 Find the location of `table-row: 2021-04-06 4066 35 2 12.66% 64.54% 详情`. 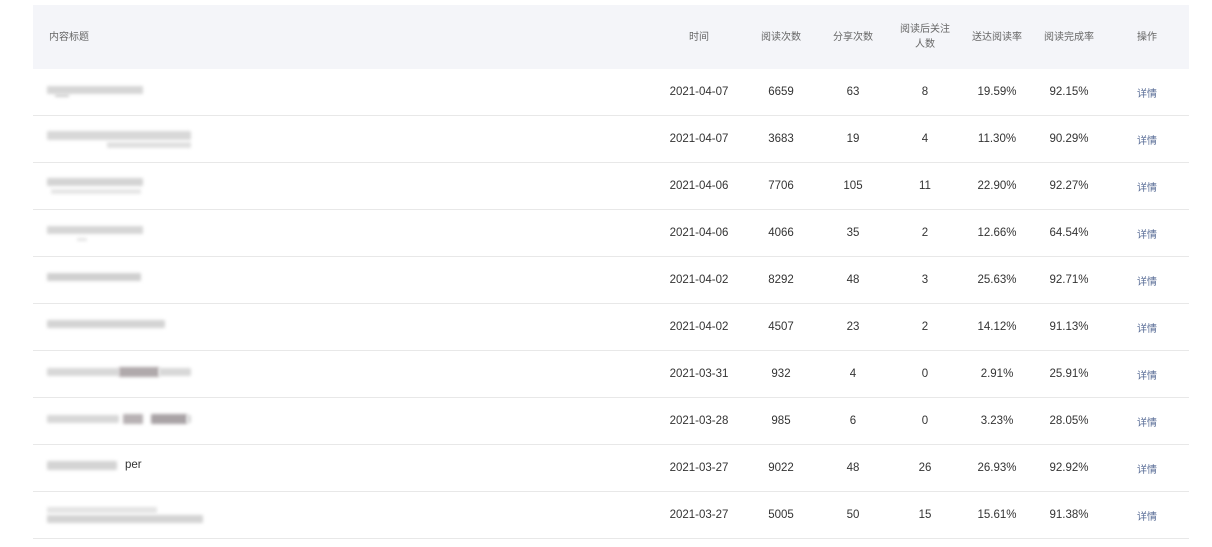

table-row: 2021-04-06 4066 35 2 12.66% 64.54% 详情 is located at coordinates (611, 233).